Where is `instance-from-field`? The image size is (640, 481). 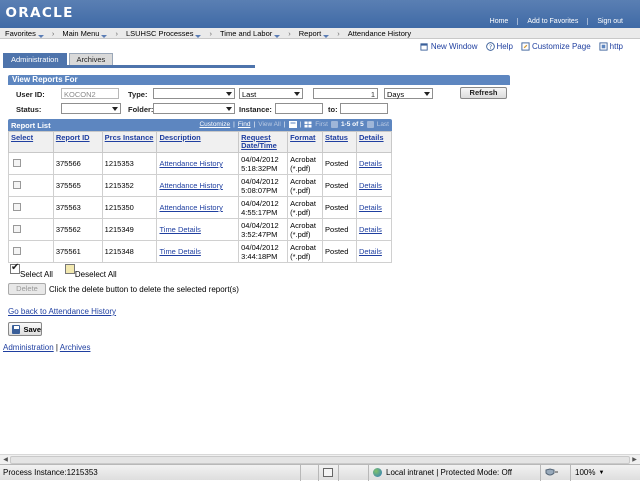 instance-from-field is located at coordinates (299, 108).